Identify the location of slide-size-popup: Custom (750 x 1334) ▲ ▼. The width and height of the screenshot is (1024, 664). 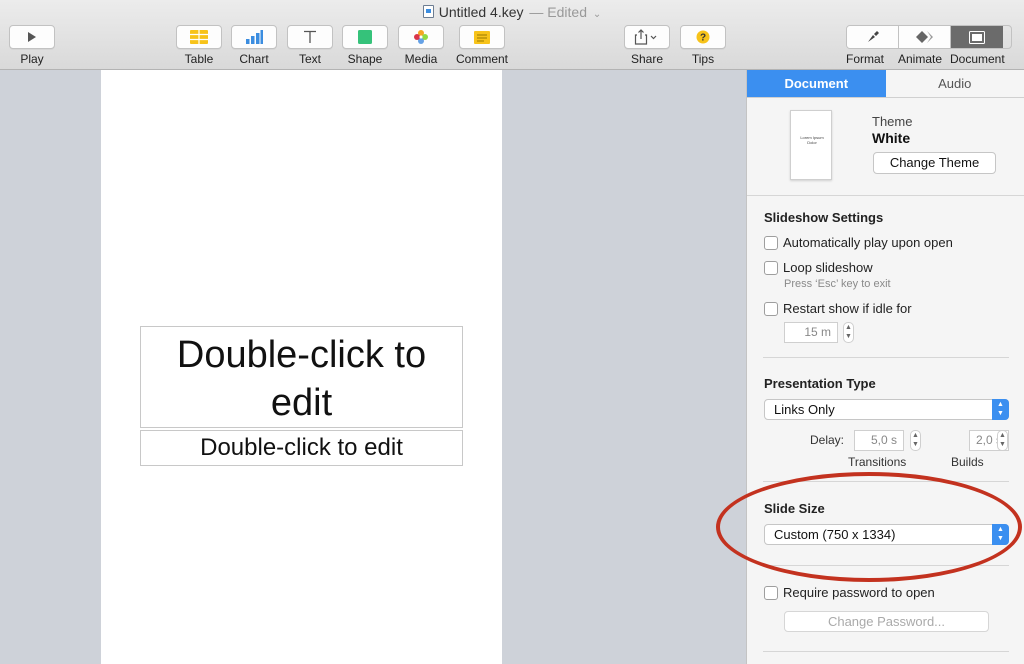
(886, 534).